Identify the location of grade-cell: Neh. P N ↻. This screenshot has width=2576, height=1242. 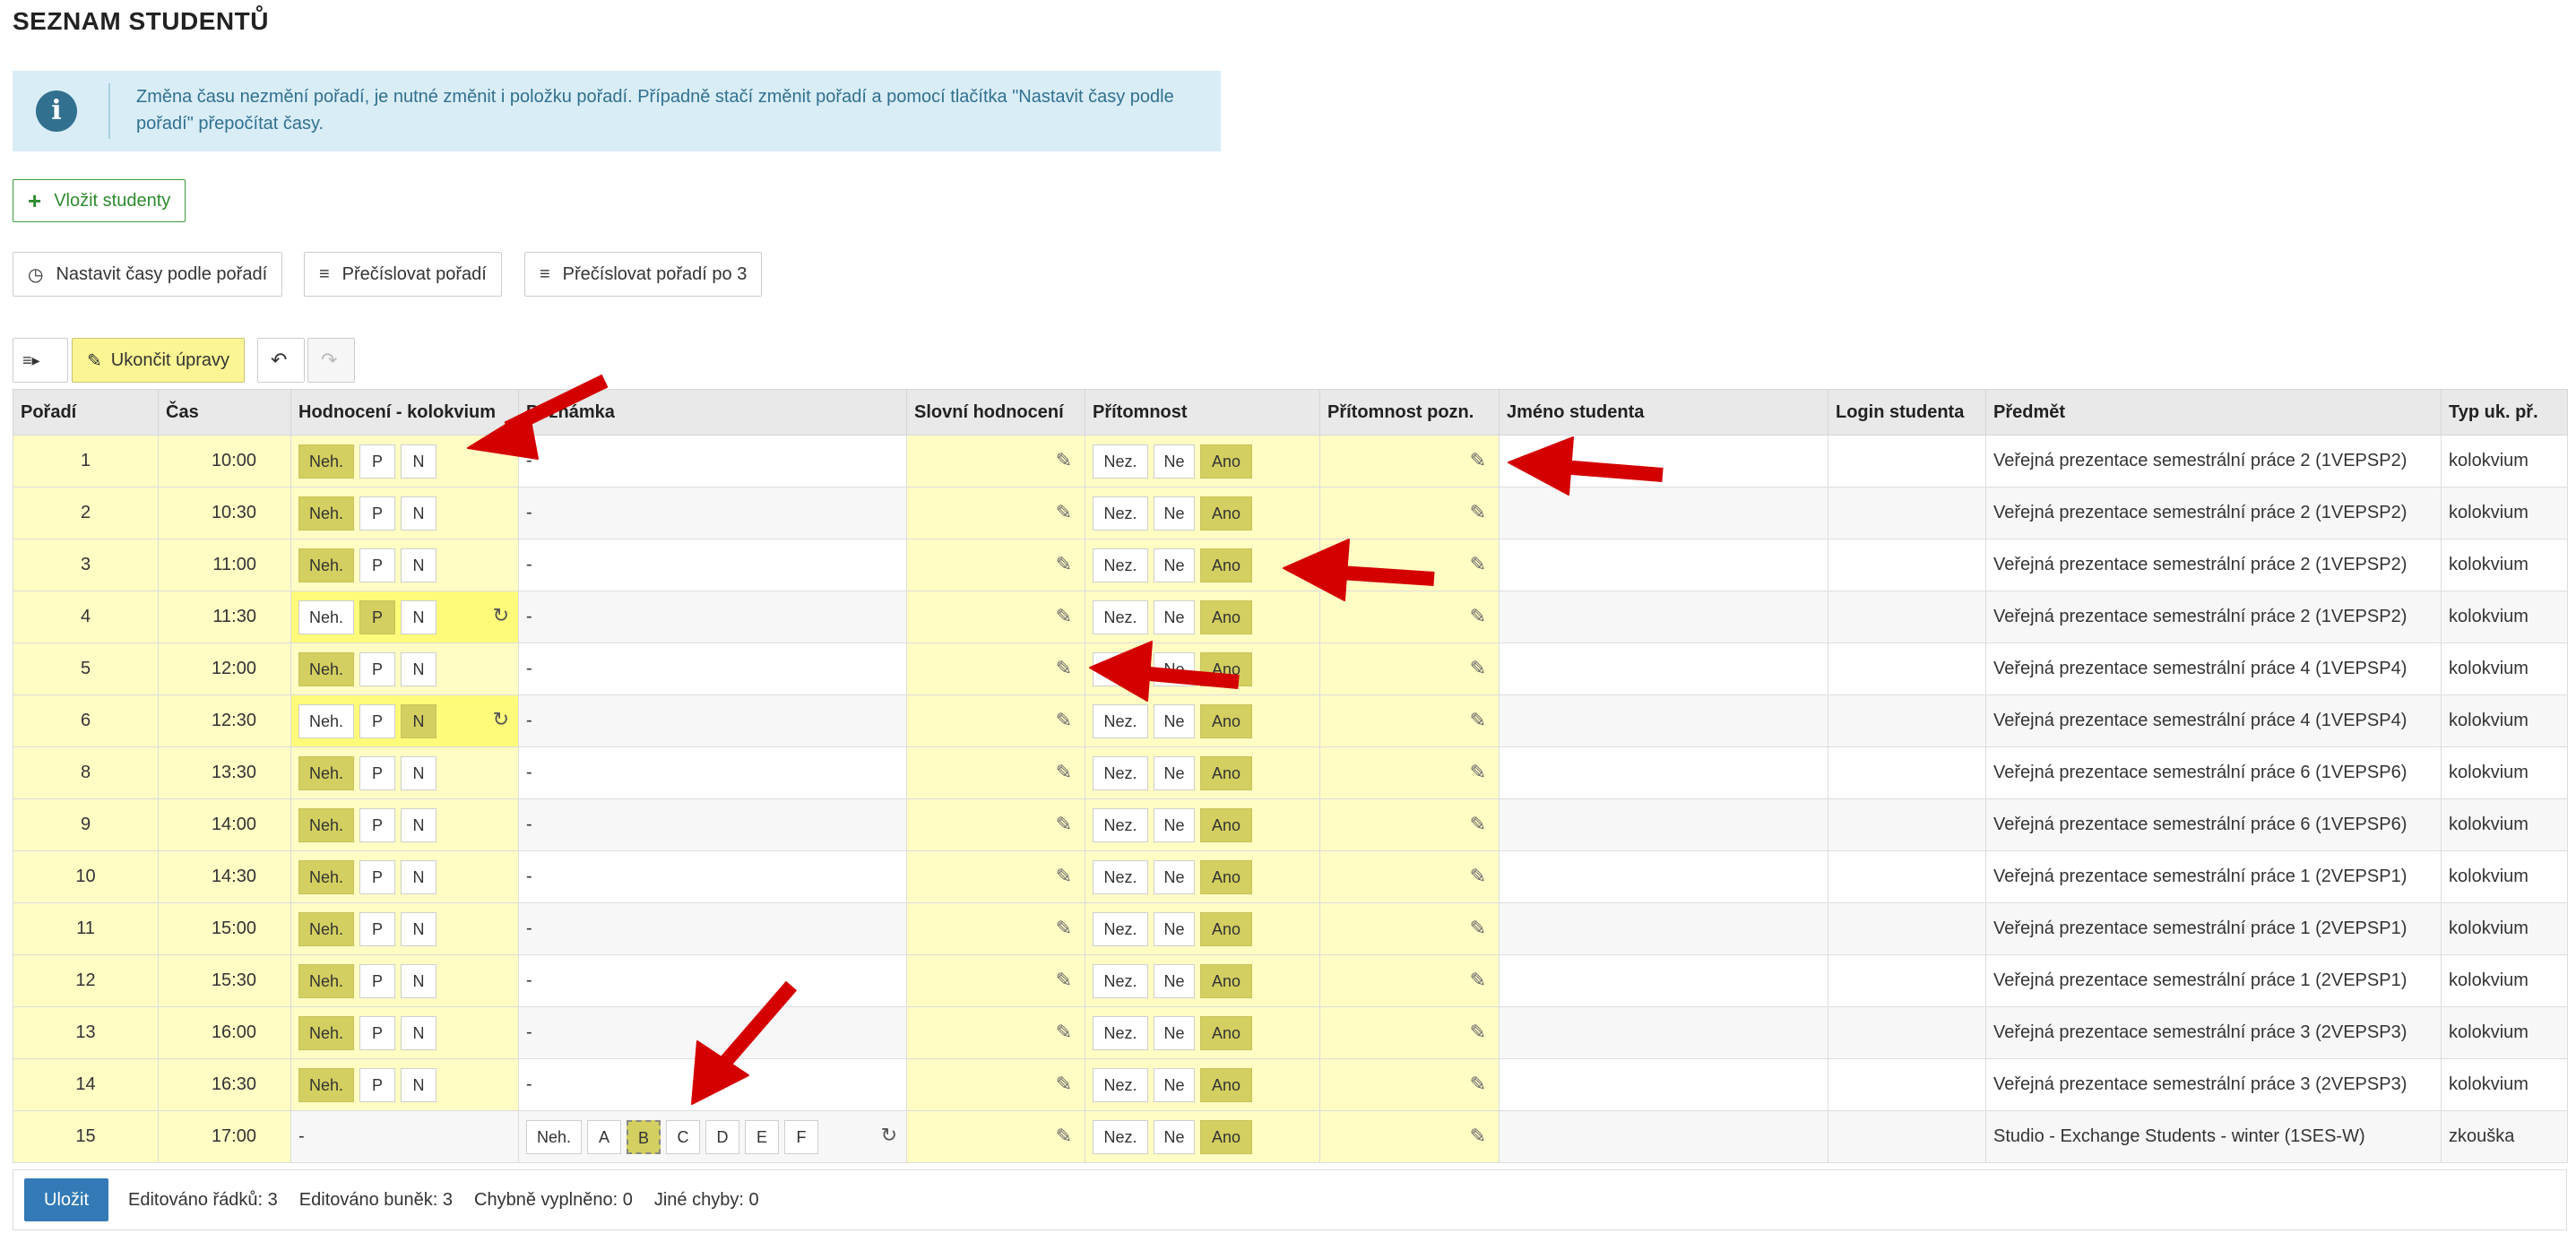
(404, 617).